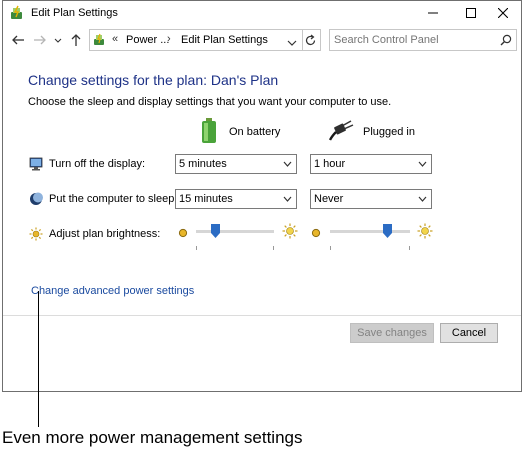 The width and height of the screenshot is (526, 450). I want to click on breadcrumb-edit-plan-settings: Edit Plan Settings, so click(224, 40).